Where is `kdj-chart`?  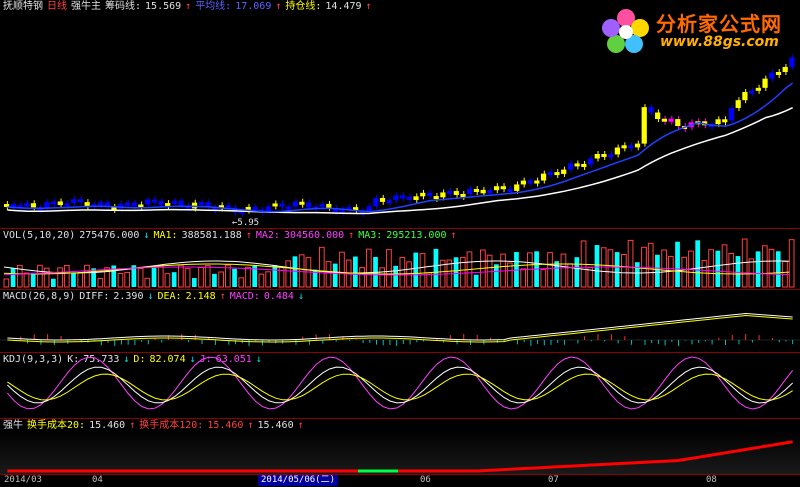
kdj-chart is located at coordinates (400, 385).